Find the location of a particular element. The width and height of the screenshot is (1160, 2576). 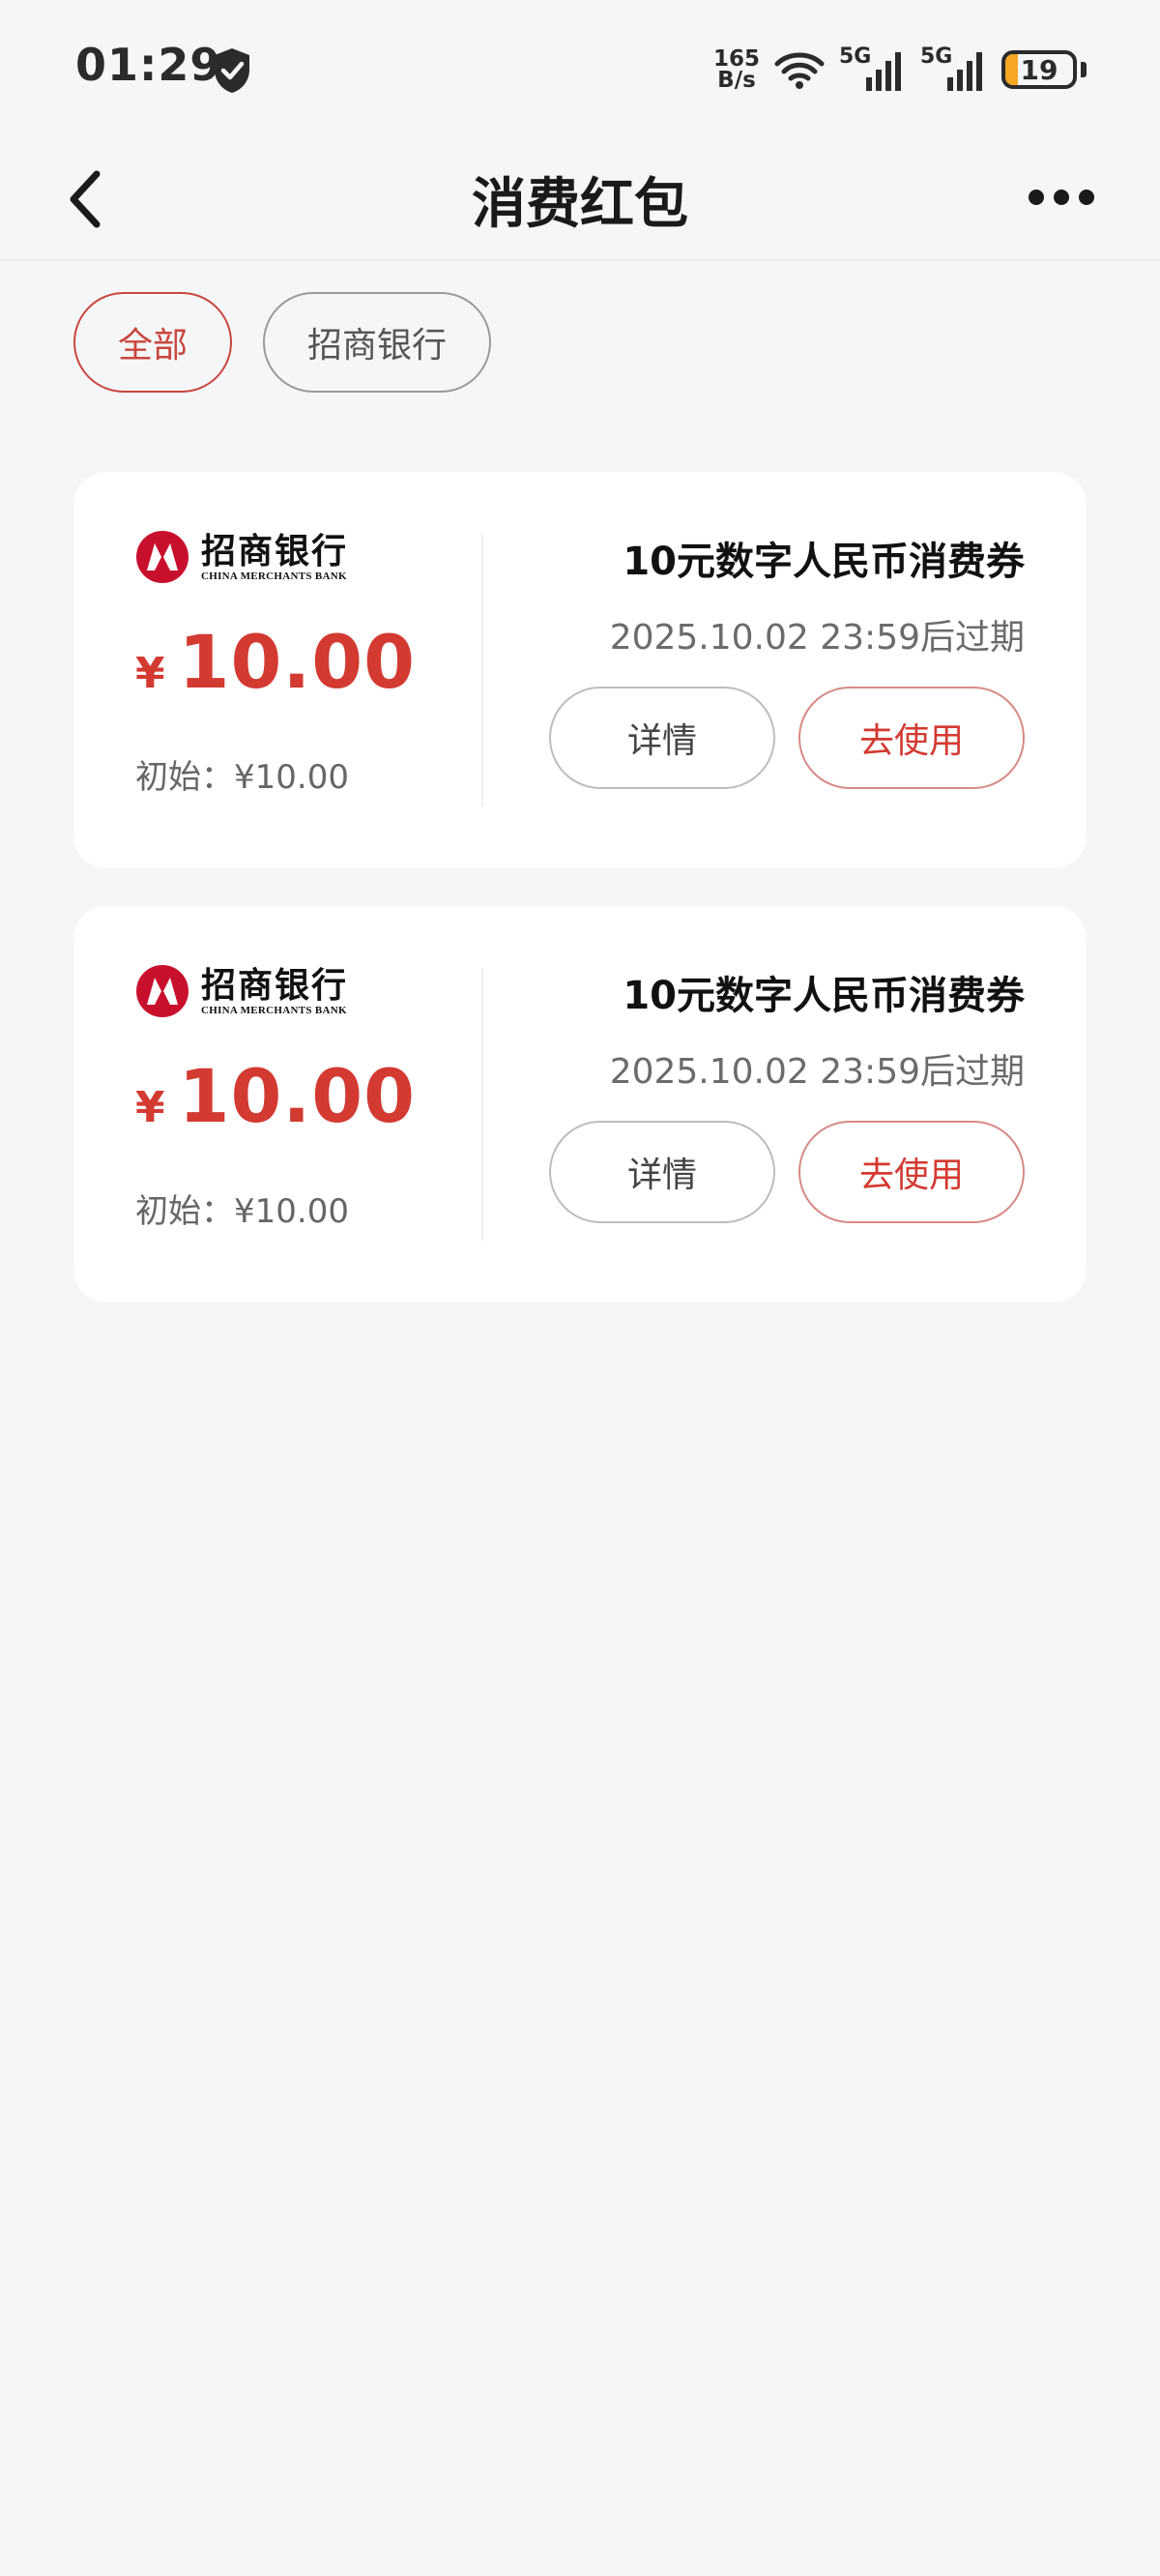

nav-header: 消费红包 is located at coordinates (580, 198).